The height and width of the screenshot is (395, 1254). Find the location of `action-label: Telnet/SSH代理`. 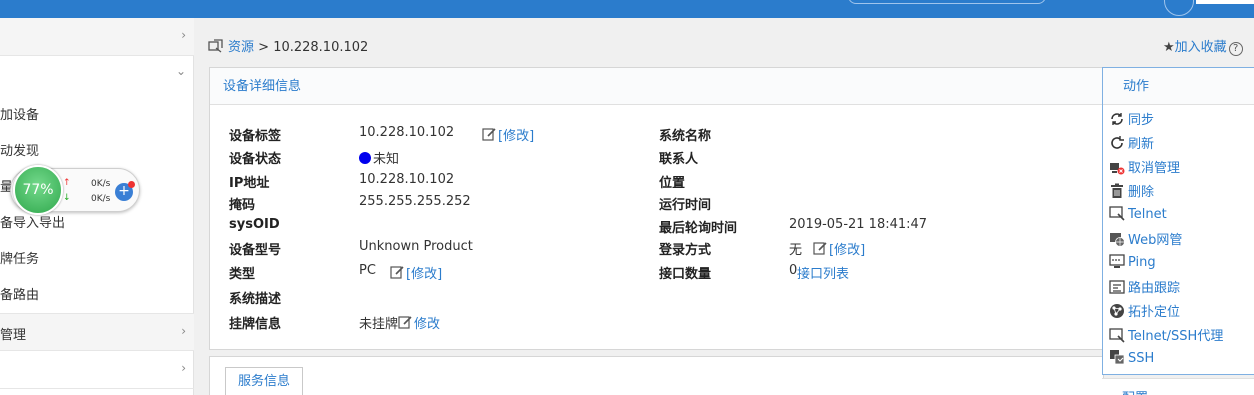

action-label: Telnet/SSH代理 is located at coordinates (1176, 336).